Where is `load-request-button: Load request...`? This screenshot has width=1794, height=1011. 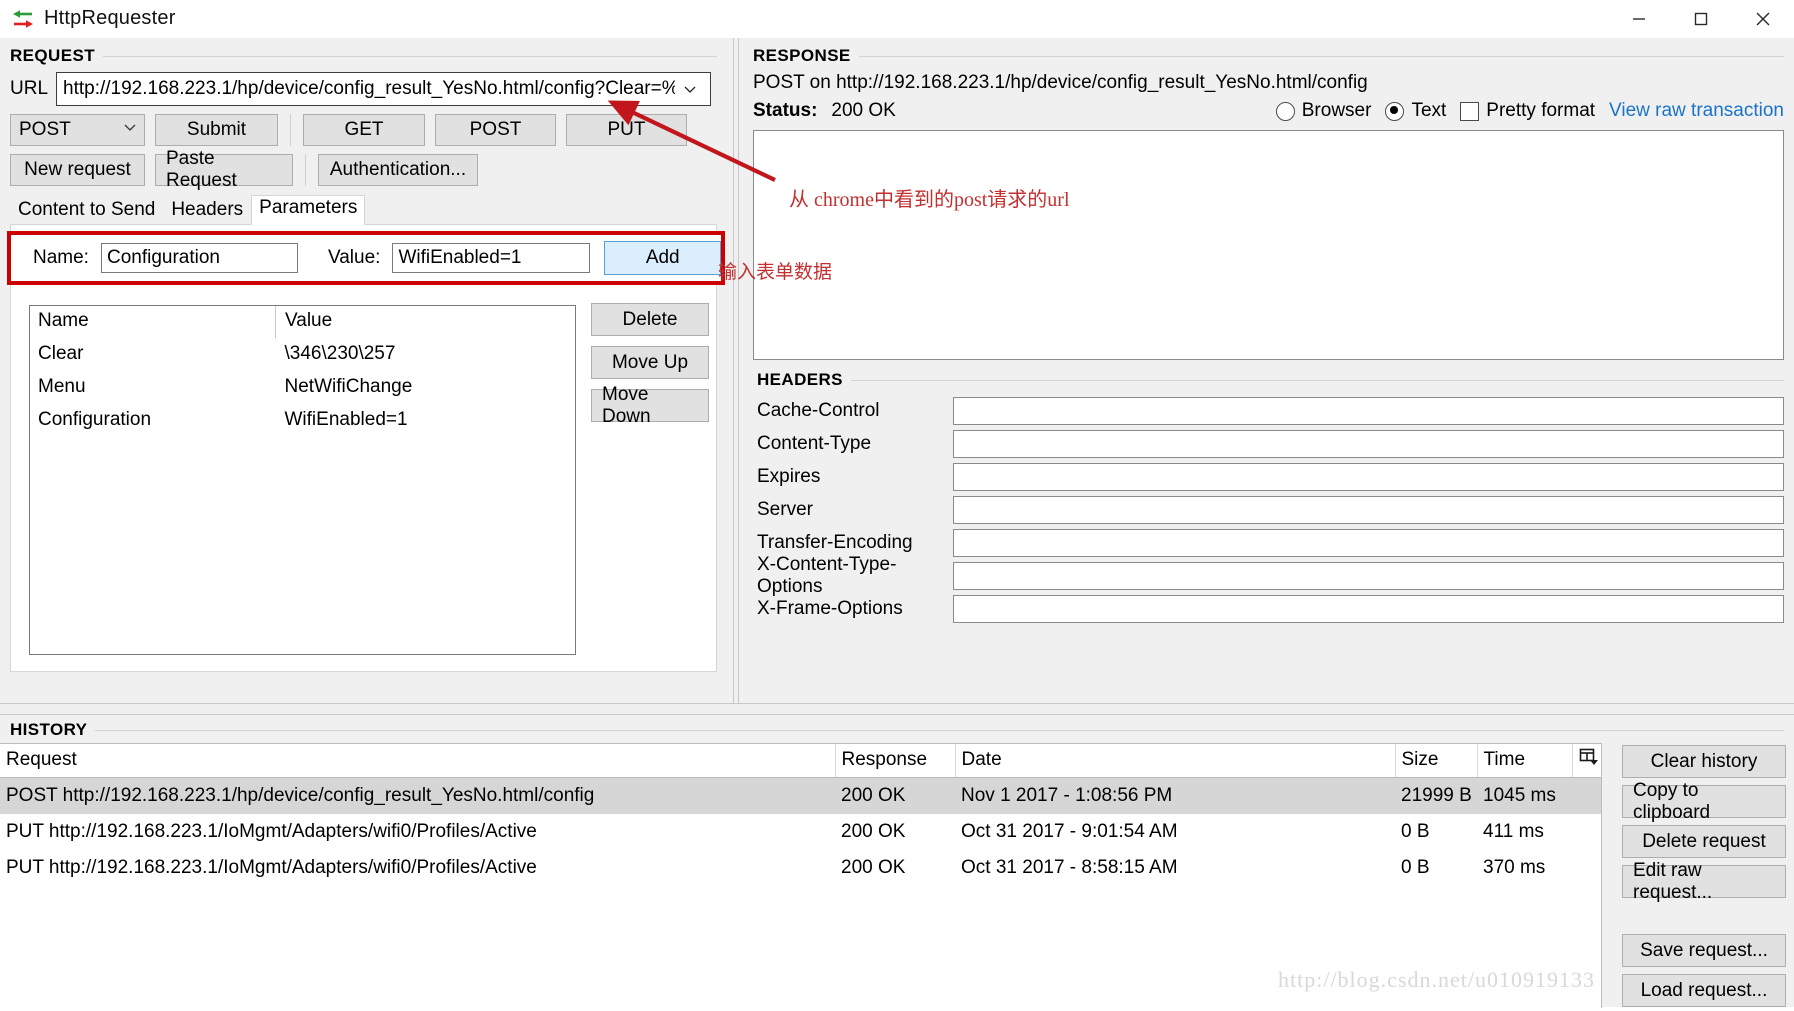 load-request-button: Load request... is located at coordinates (1704, 990).